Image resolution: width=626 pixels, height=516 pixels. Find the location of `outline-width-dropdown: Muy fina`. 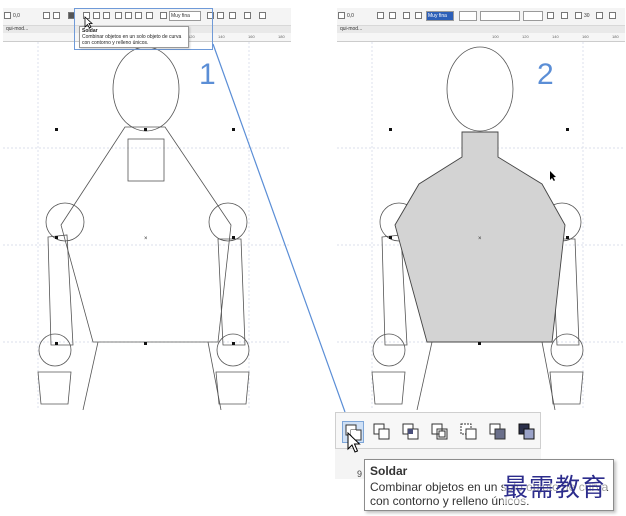

outline-width-dropdown: Muy fina is located at coordinates (440, 16).